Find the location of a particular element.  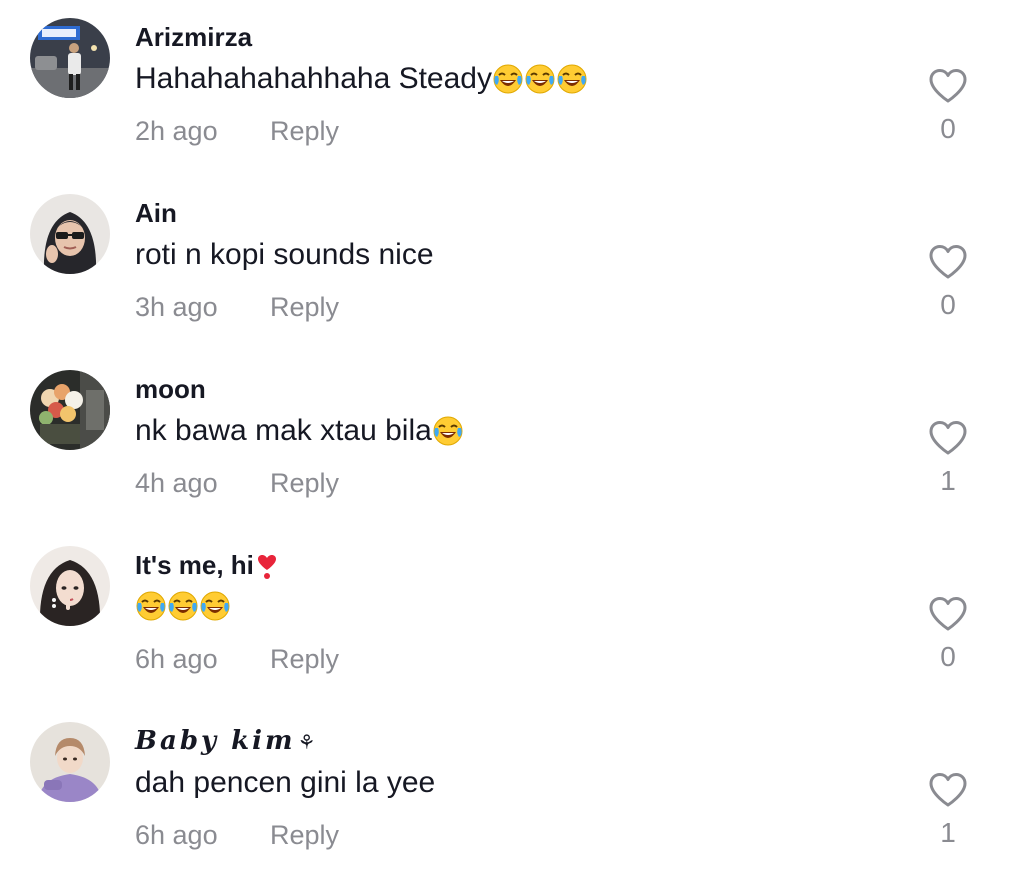

comment-text is located at coordinates (183, 606).